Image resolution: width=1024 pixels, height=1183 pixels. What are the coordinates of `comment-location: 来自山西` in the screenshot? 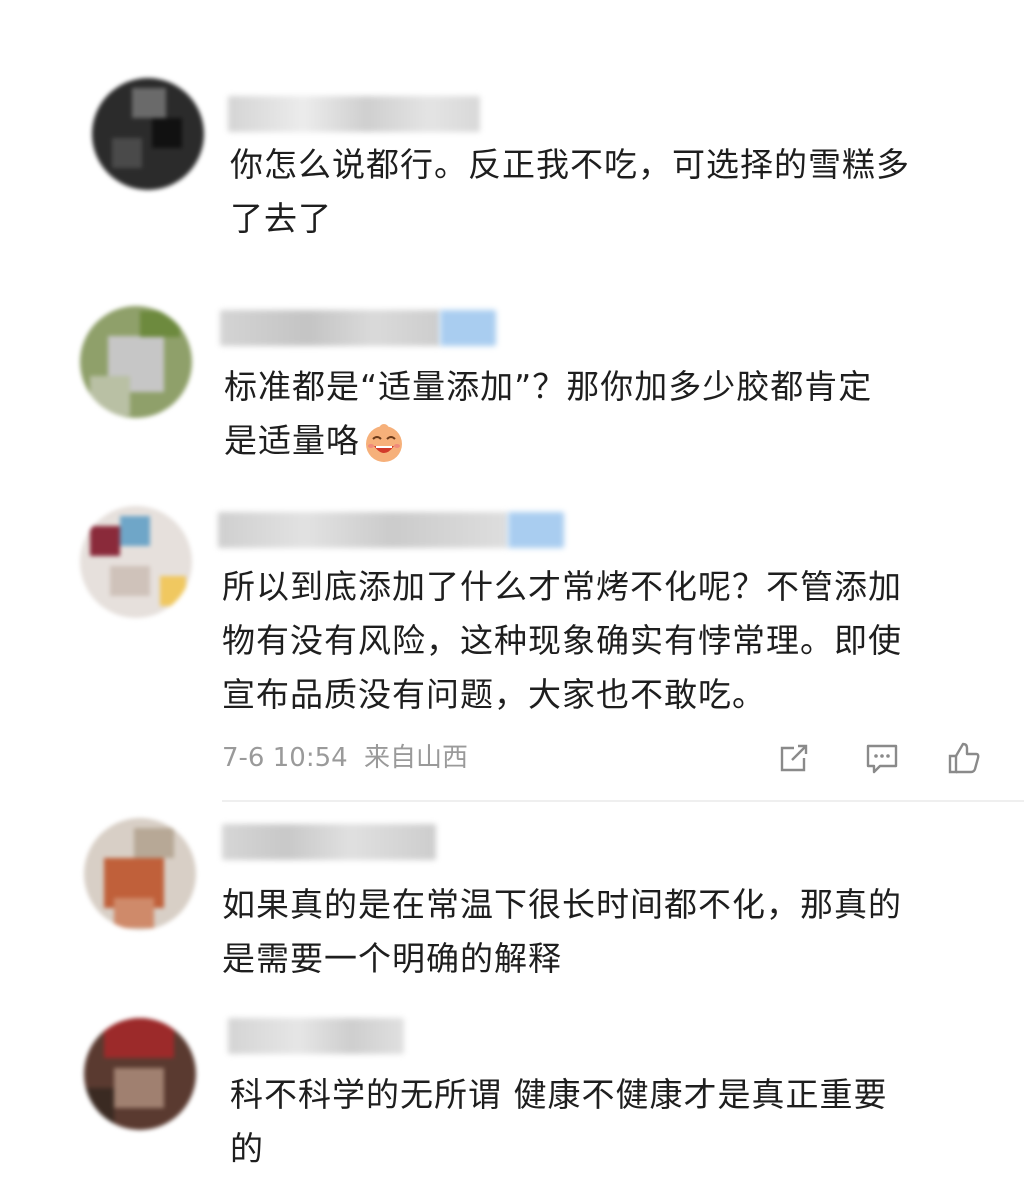 It's located at (415, 758).